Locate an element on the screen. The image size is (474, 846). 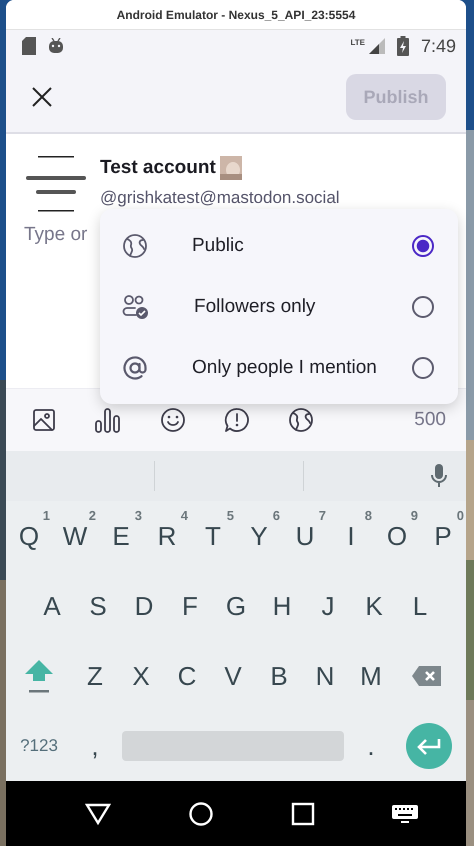
key-hint: 4 is located at coordinates (184, 515).